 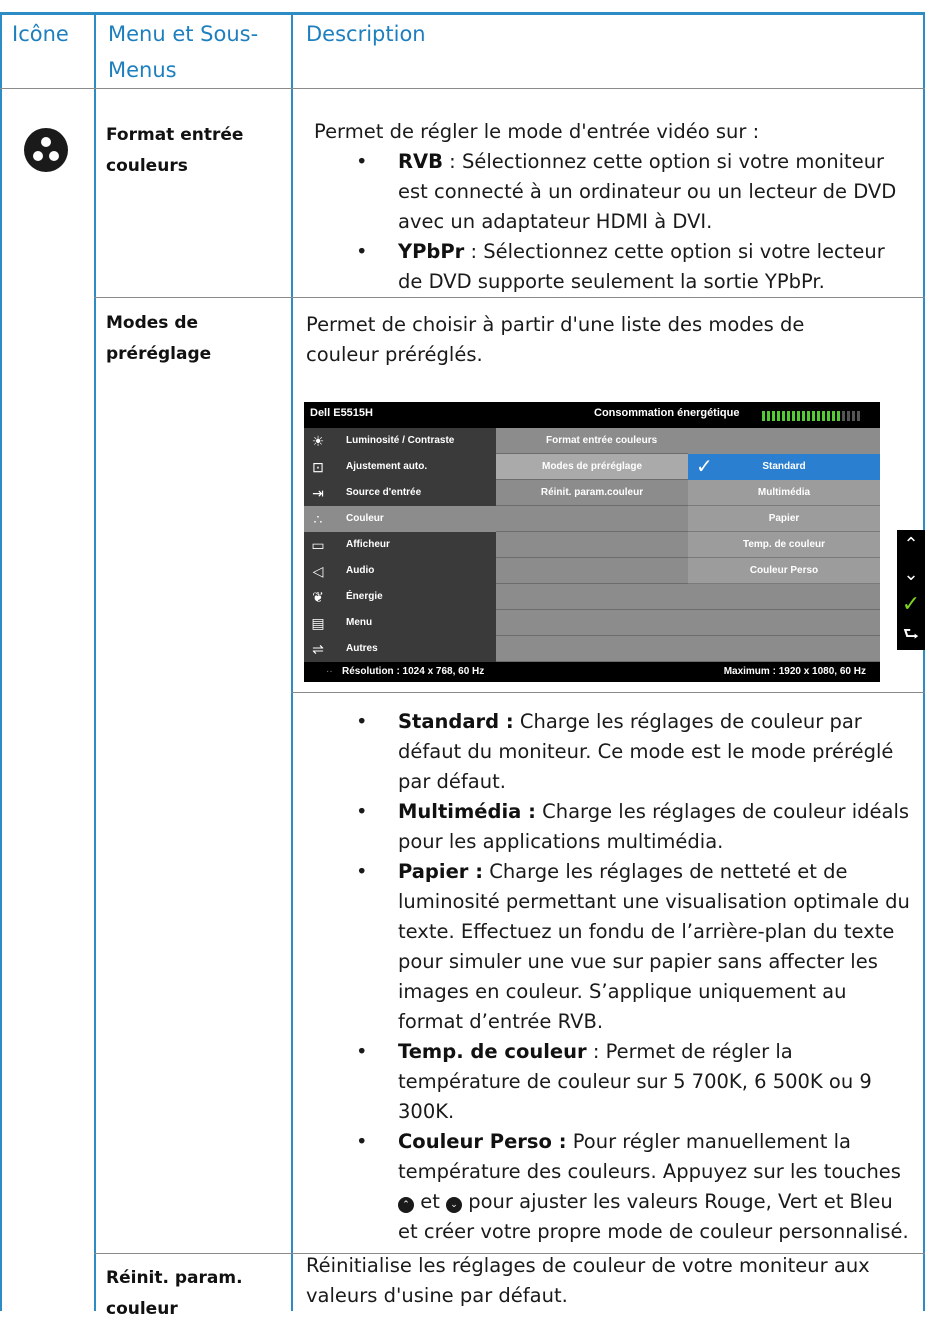 What do you see at coordinates (318, 441) in the screenshot?
I see `brightness-icon: ☀` at bounding box center [318, 441].